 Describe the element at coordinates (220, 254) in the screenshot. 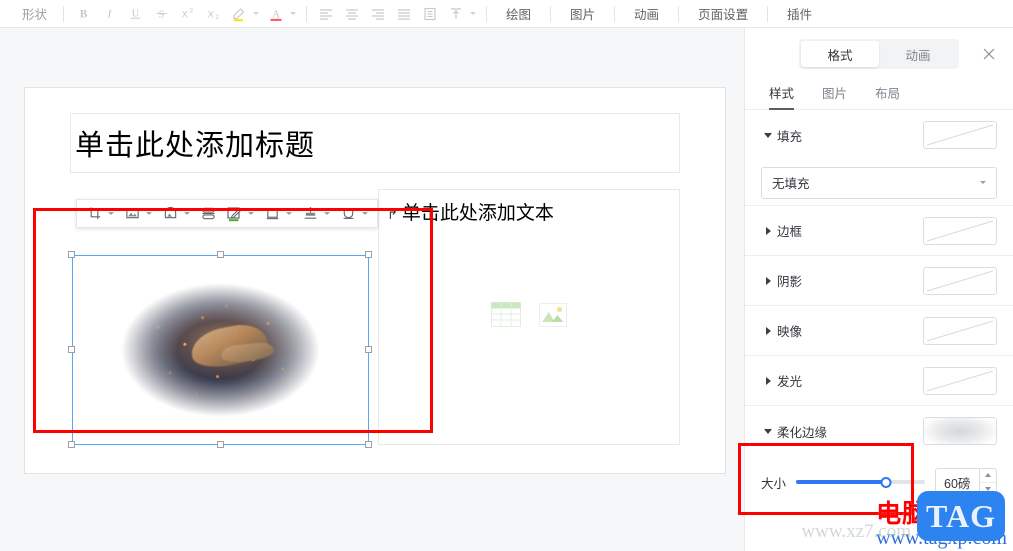

I see `resize-handle-n` at that location.